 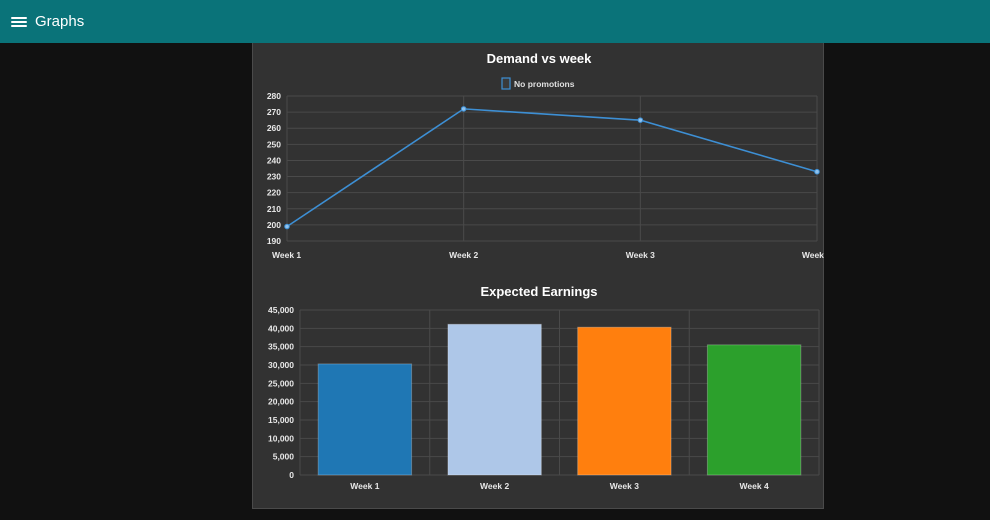 I want to click on bar-chart-x-ticks: Week 1 Week 2 Week 3 Week 4, so click(x=559, y=486).